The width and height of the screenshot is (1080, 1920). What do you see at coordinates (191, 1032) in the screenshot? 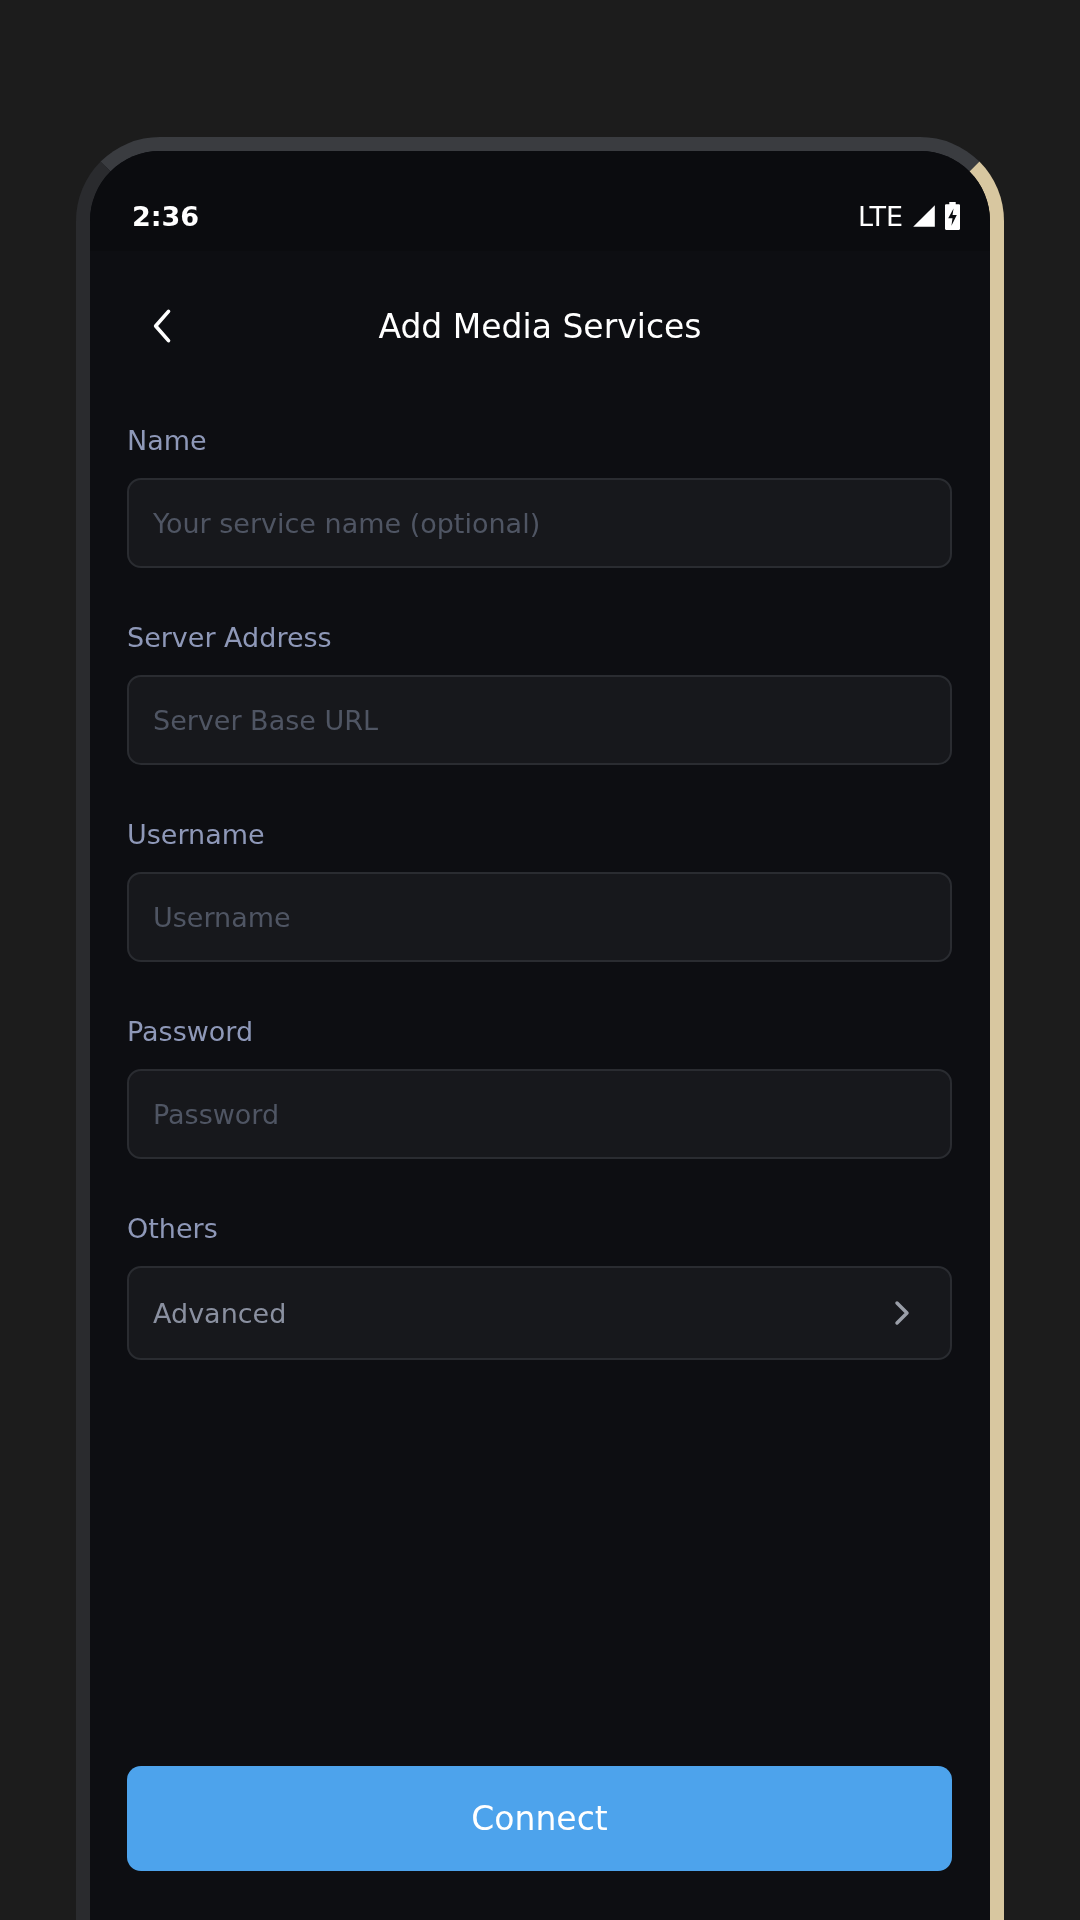
I see `field-label: Password` at bounding box center [191, 1032].